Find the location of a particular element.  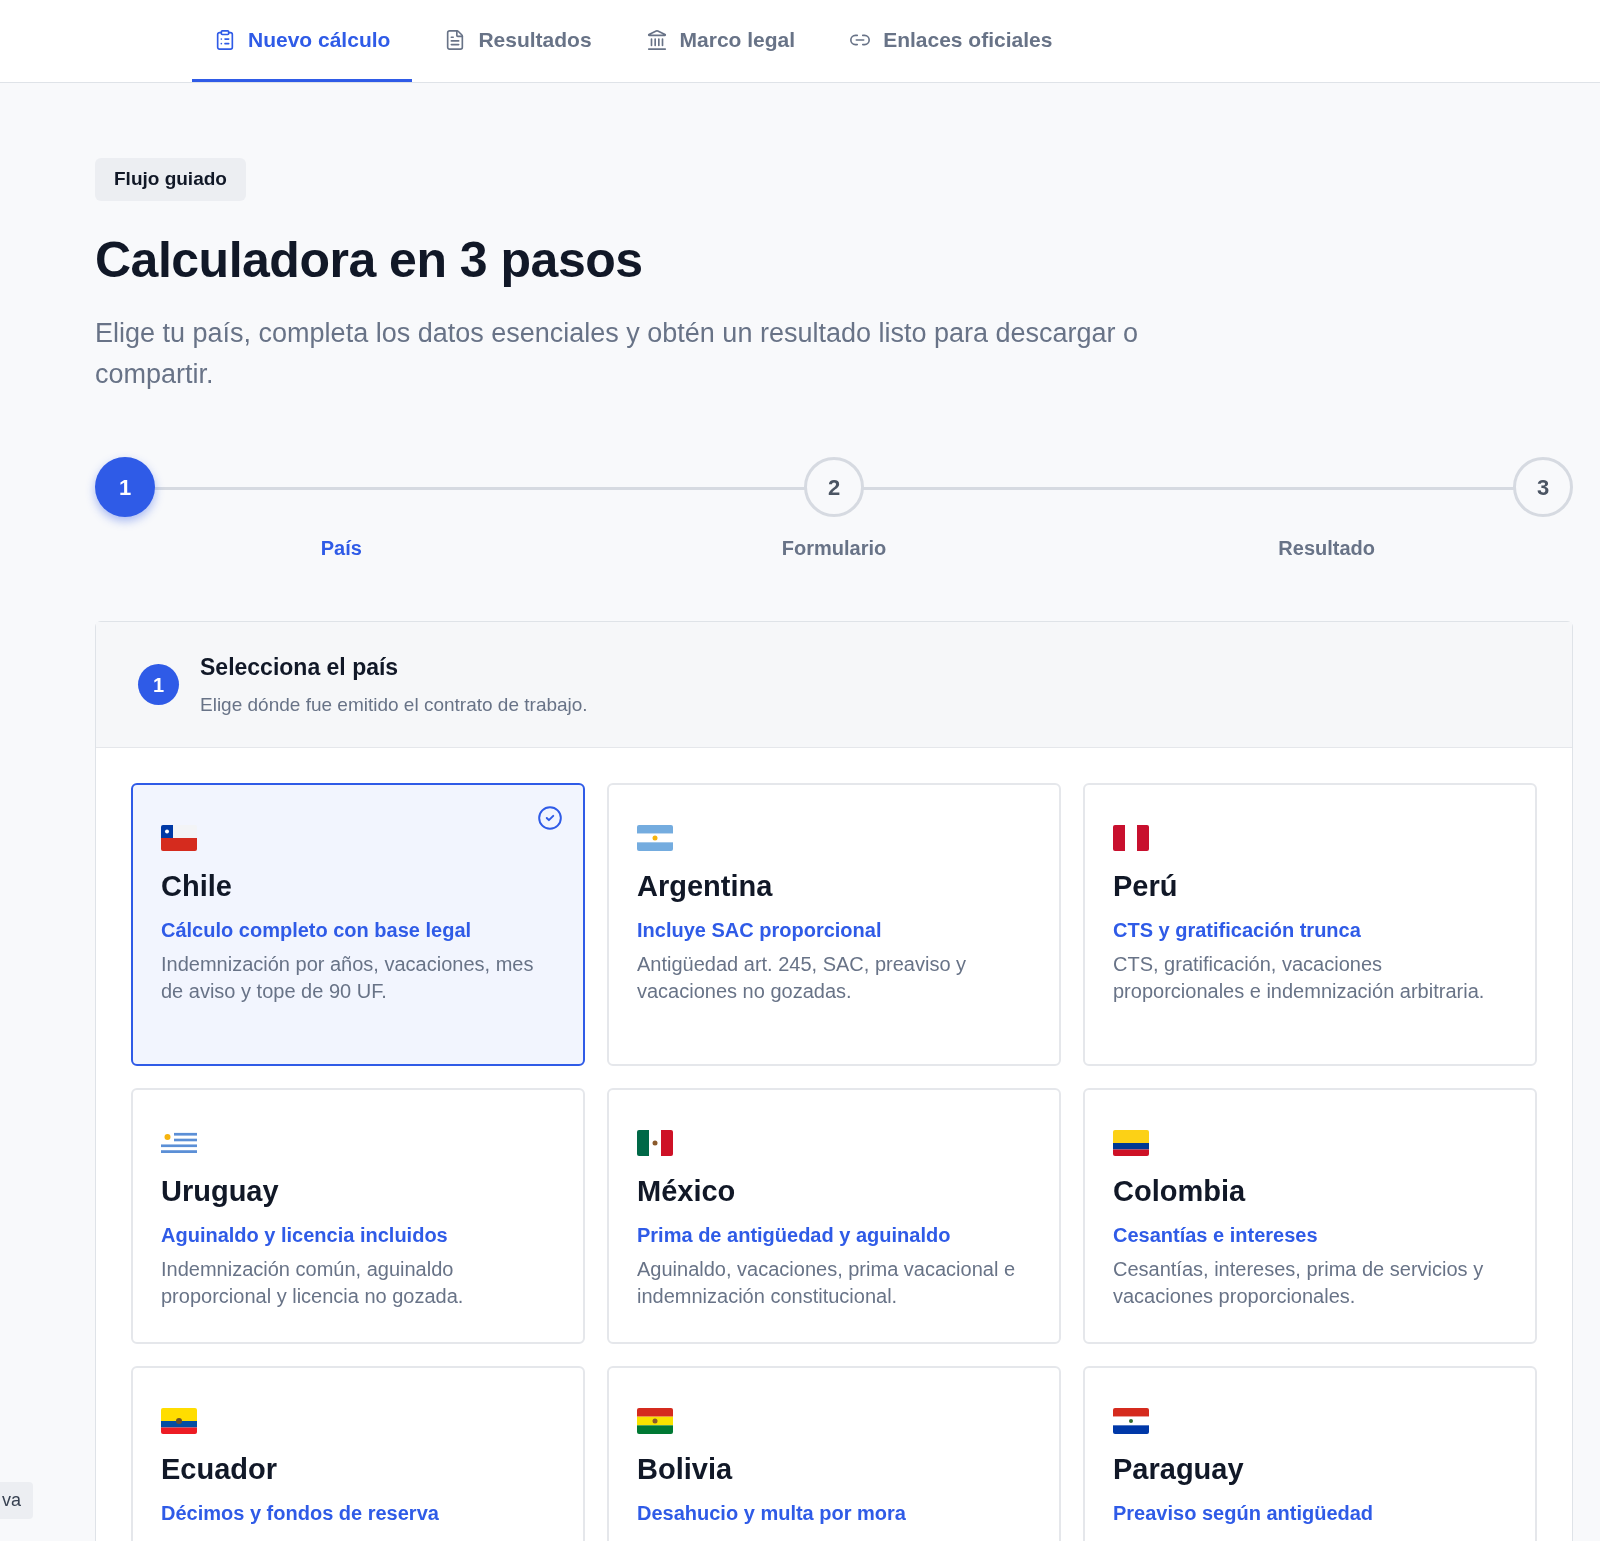

country-name: Paraguay is located at coordinates (1179, 1469).